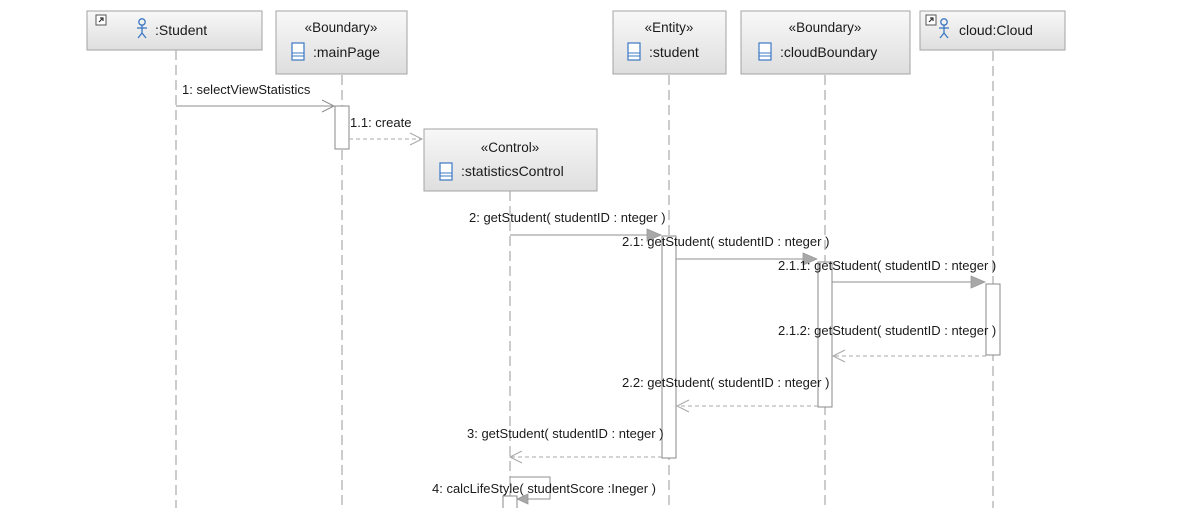 This screenshot has width=1187, height=508. What do you see at coordinates (887, 330) in the screenshot?
I see `message-label: 2.1.2: getStudent( studentID : nteger )` at bounding box center [887, 330].